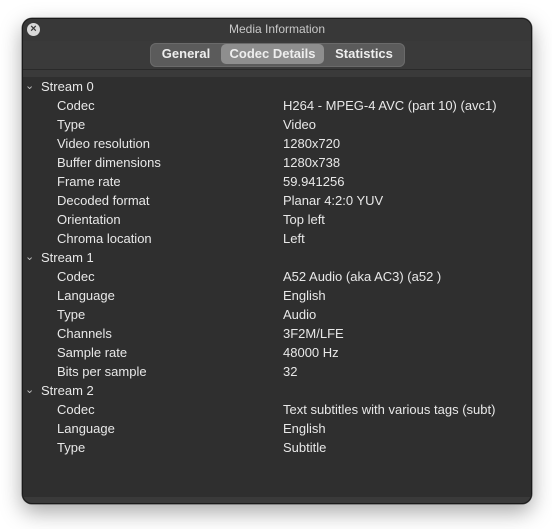 The width and height of the screenshot is (552, 529). Describe the element at coordinates (67, 390) in the screenshot. I see `stream-label: Stream 2` at that location.